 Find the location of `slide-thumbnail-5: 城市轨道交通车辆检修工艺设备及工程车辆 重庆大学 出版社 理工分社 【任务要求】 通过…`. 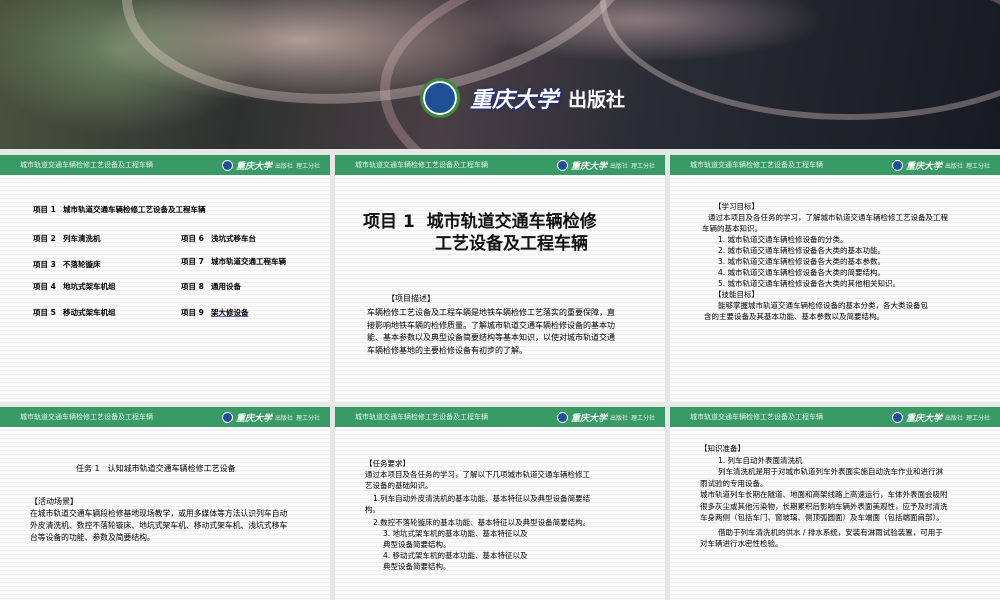

slide-thumbnail-5: 城市轨道交通车辆检修工艺设备及工程车辆 重庆大学 出版社 理工分社 【任务要求】 通过… is located at coordinates (500, 503).